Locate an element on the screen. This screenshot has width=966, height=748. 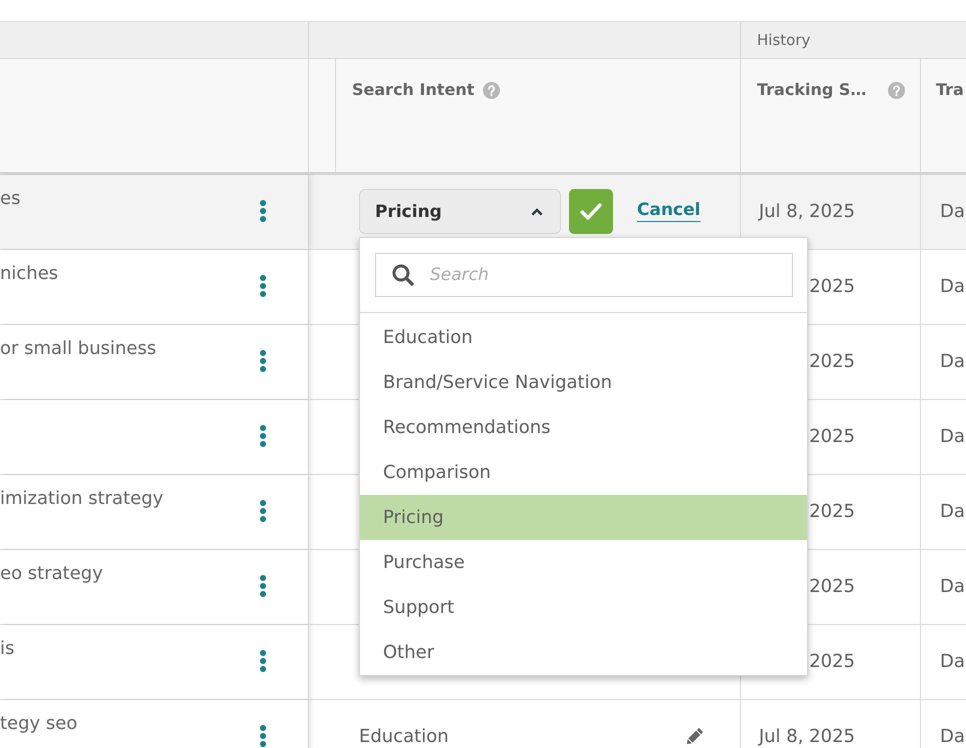
check-icon is located at coordinates (591, 211).